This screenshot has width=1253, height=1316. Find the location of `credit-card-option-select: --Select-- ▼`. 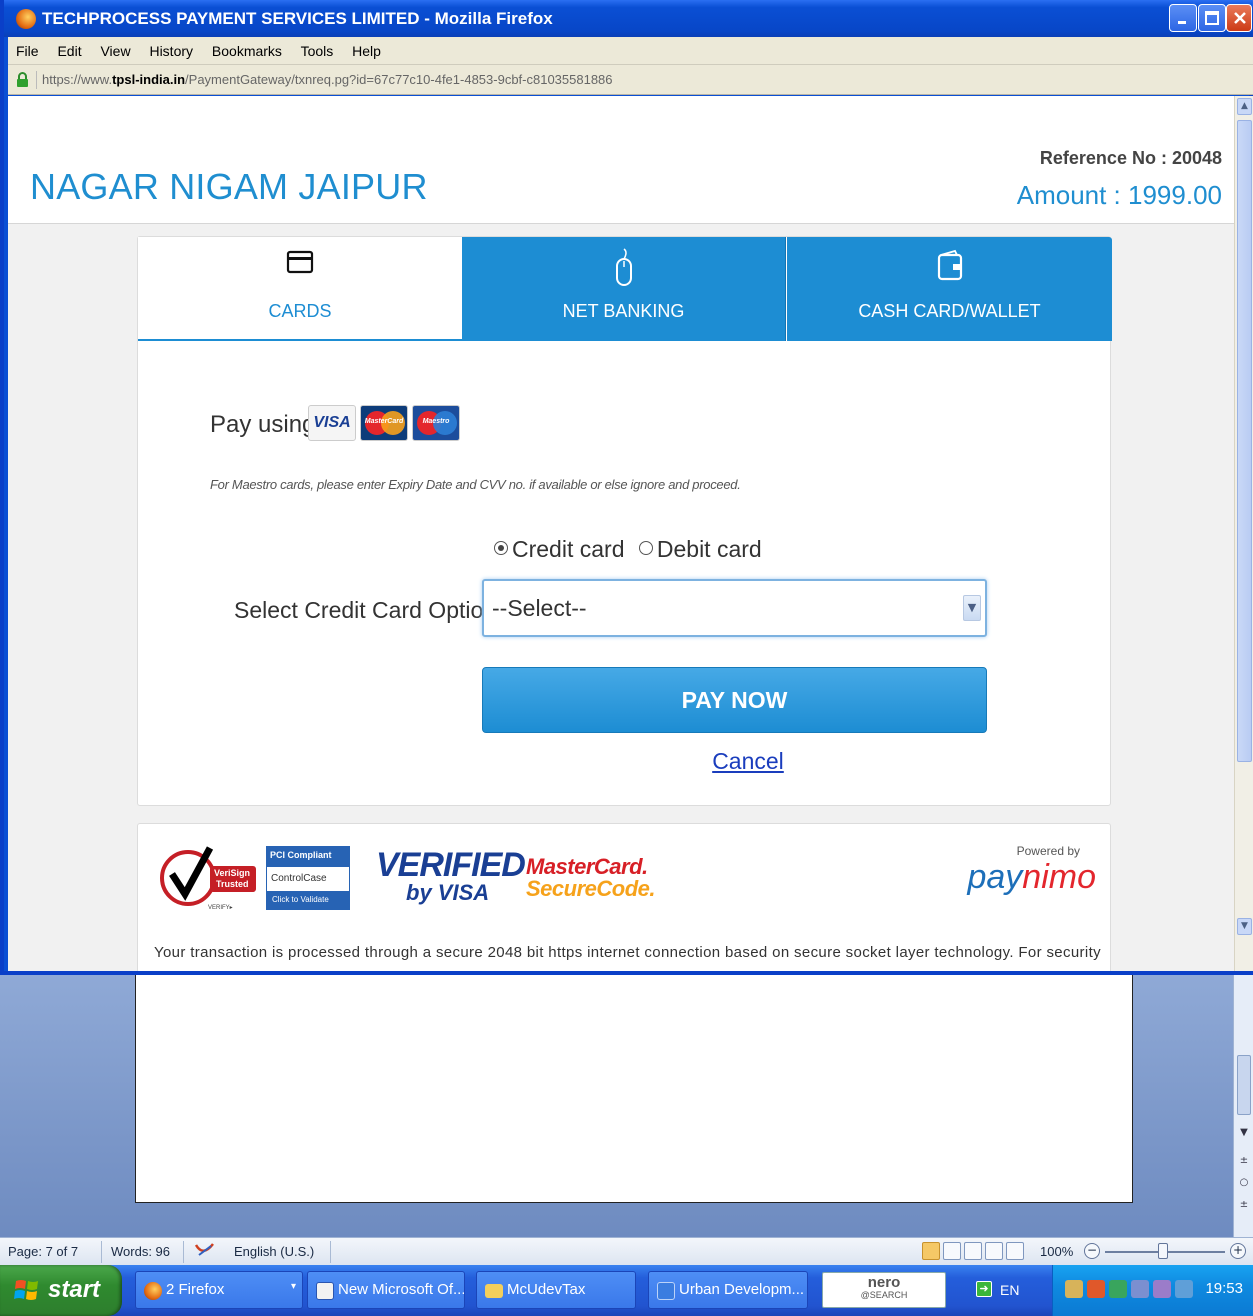

credit-card-option-select: --Select-- ▼ is located at coordinates (734, 608).